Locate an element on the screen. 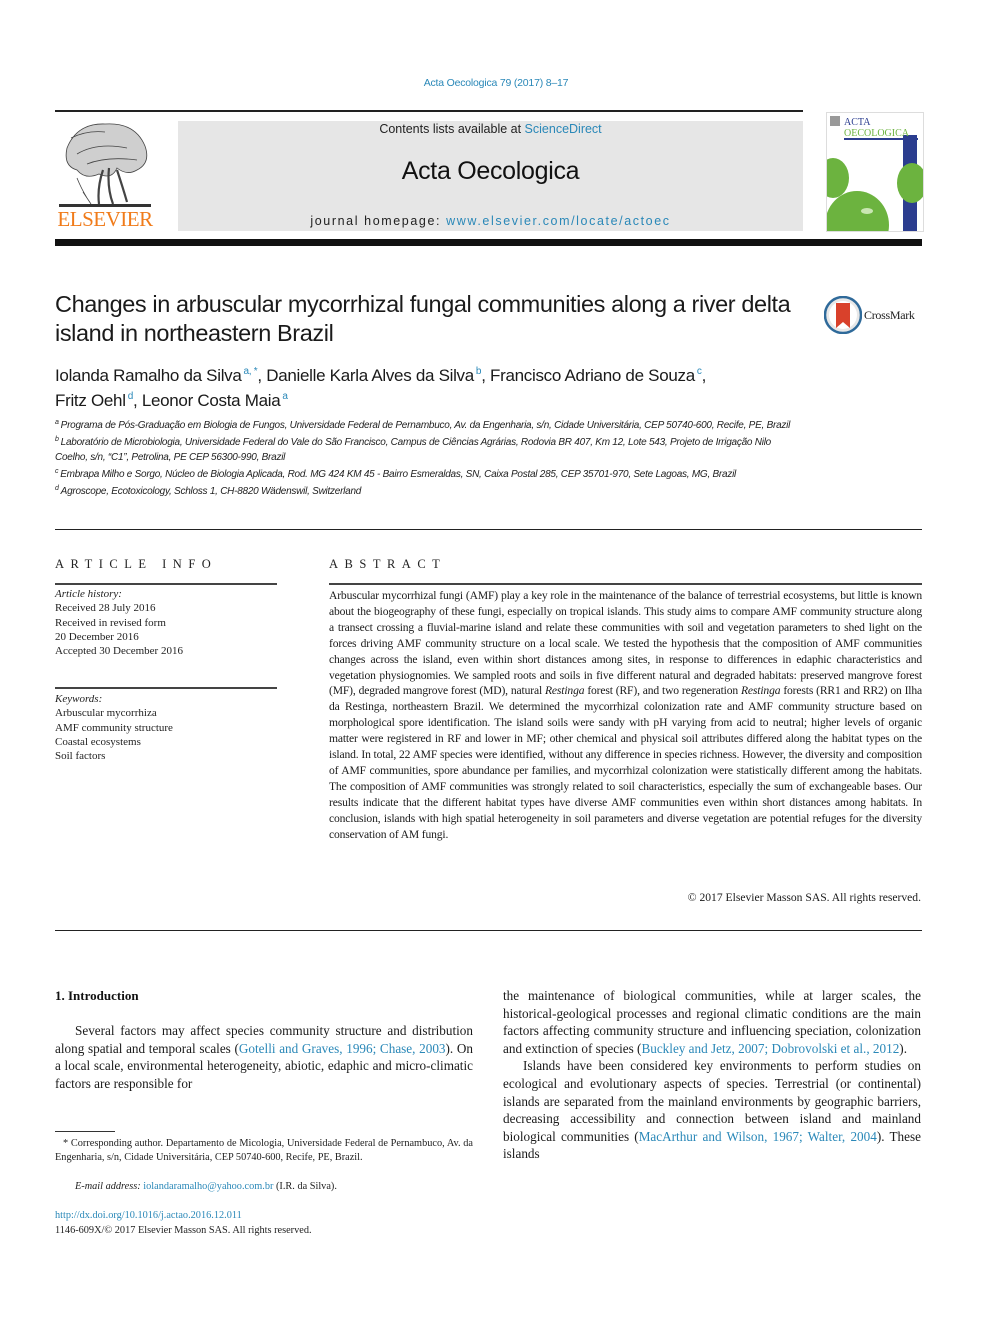  elsevier-tree-icon is located at coordinates (105, 165).